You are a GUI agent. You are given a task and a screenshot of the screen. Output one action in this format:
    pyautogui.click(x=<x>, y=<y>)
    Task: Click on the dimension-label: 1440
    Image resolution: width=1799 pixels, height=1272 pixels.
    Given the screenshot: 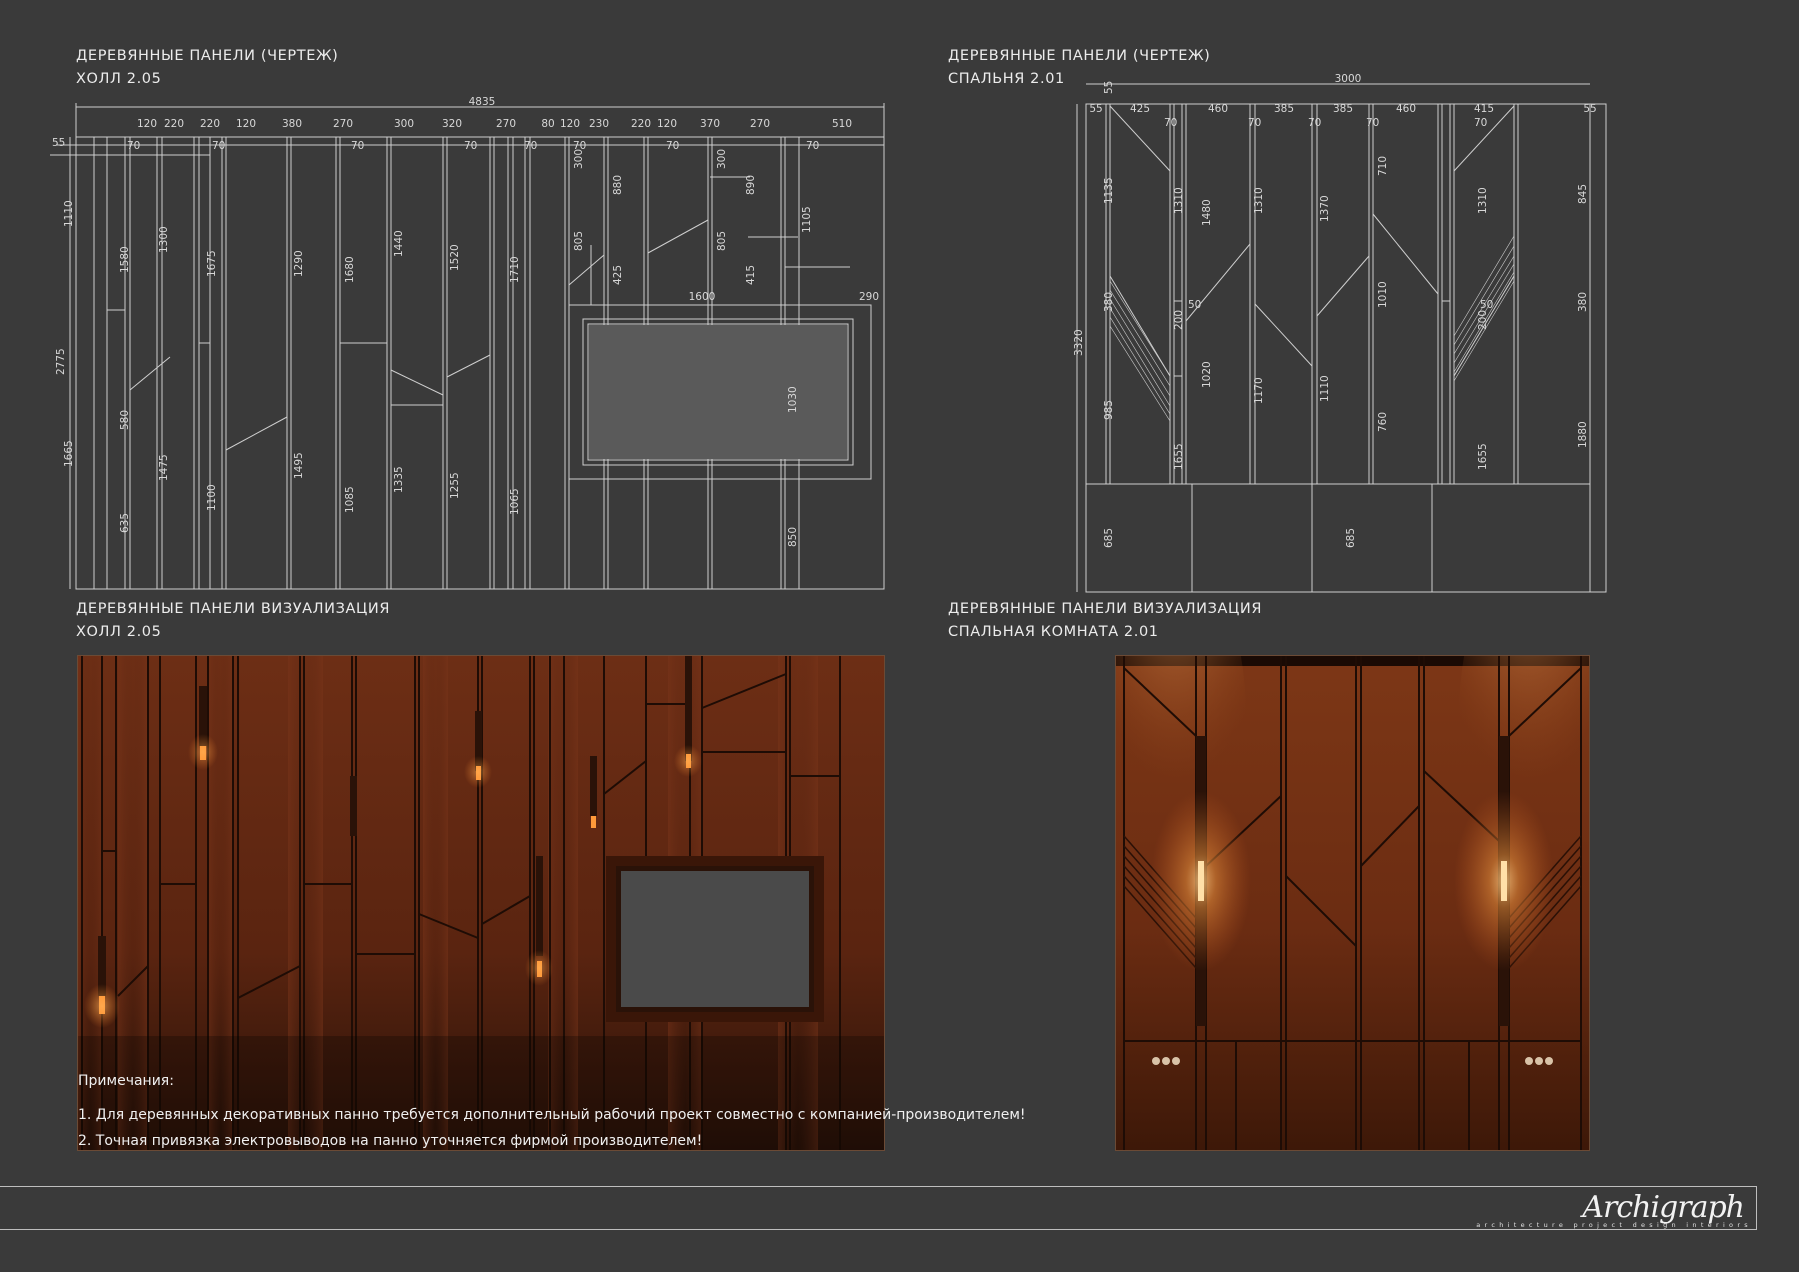 What is the action you would take?
    pyautogui.click(x=399, y=243)
    